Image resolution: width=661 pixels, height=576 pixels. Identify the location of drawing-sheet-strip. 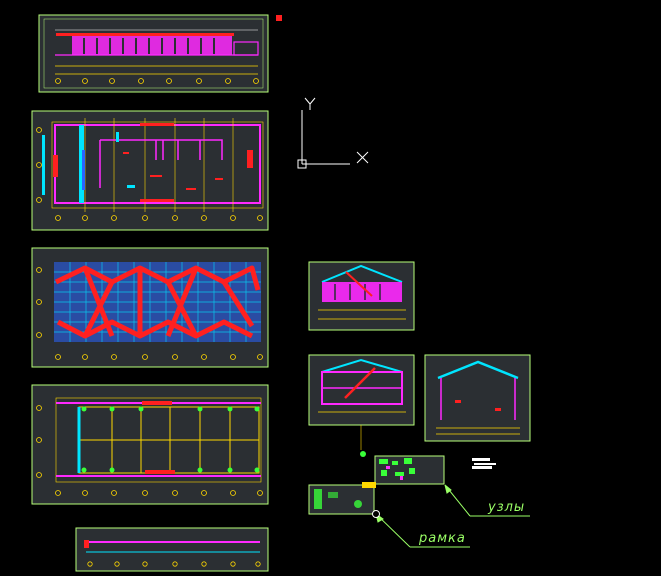
(172, 549).